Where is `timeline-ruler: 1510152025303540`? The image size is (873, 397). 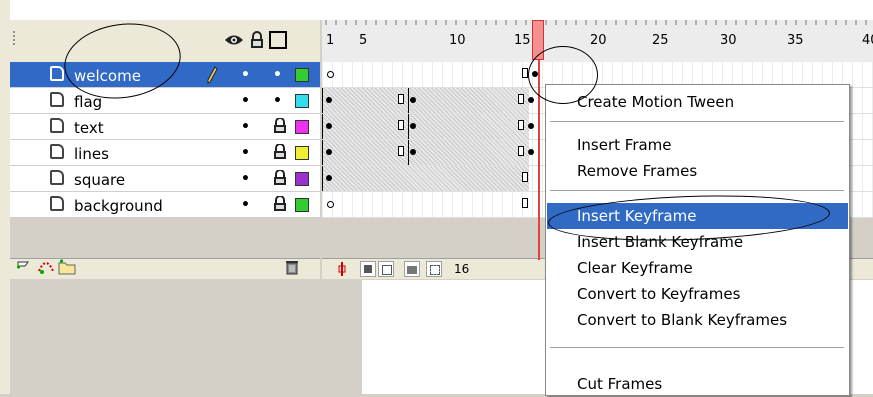 timeline-ruler: 1510152025303540 is located at coordinates (597, 41).